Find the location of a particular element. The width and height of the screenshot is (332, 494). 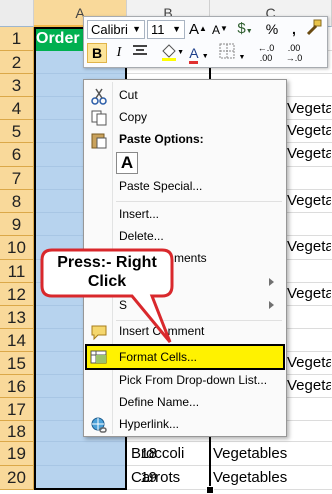

menu-label-cut: Cut is located at coordinates (128, 95).